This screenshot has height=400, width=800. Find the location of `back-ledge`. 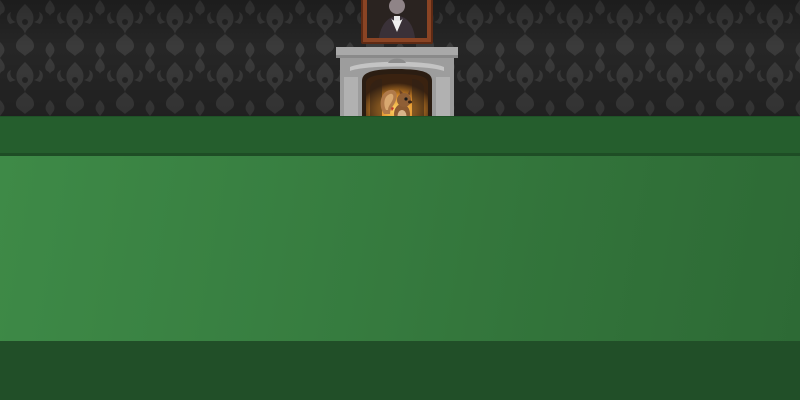

back-ledge is located at coordinates (400, 136).